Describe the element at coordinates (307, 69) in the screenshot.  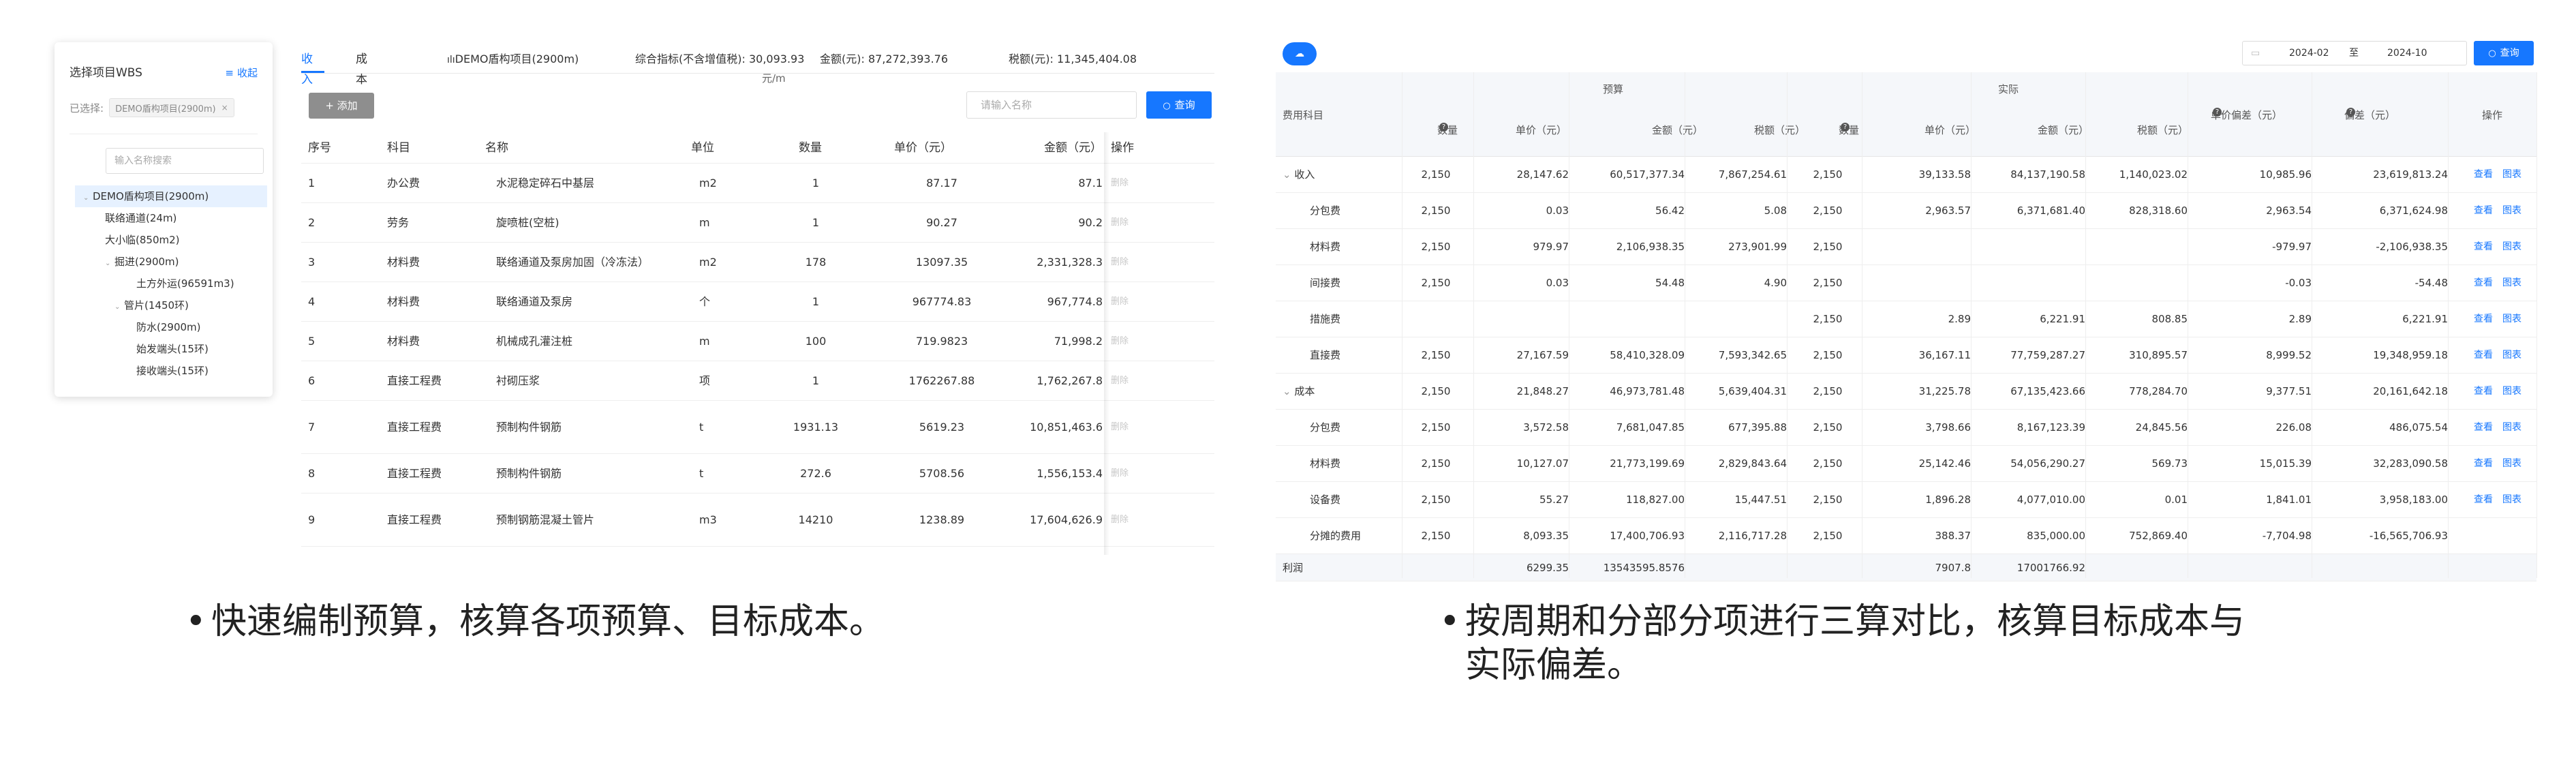
I see `tab-income: 收入` at that location.